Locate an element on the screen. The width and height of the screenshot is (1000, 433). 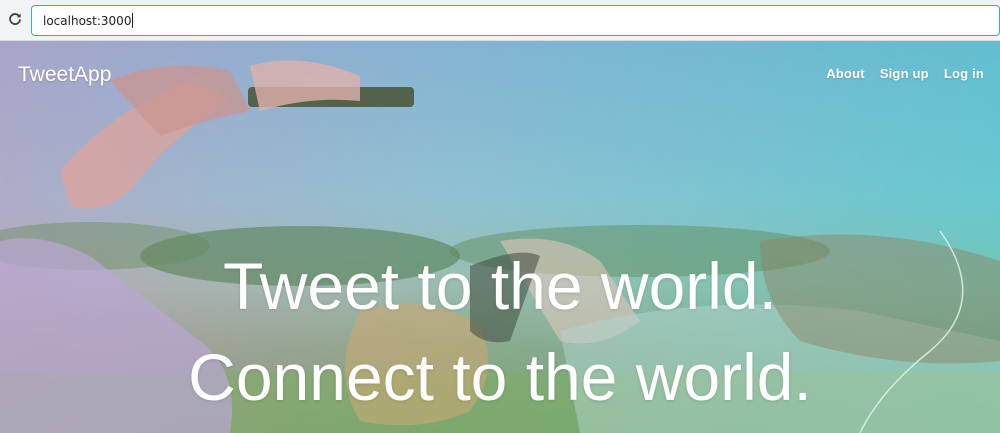
address-bar: localhost:3000 is located at coordinates (515, 20).